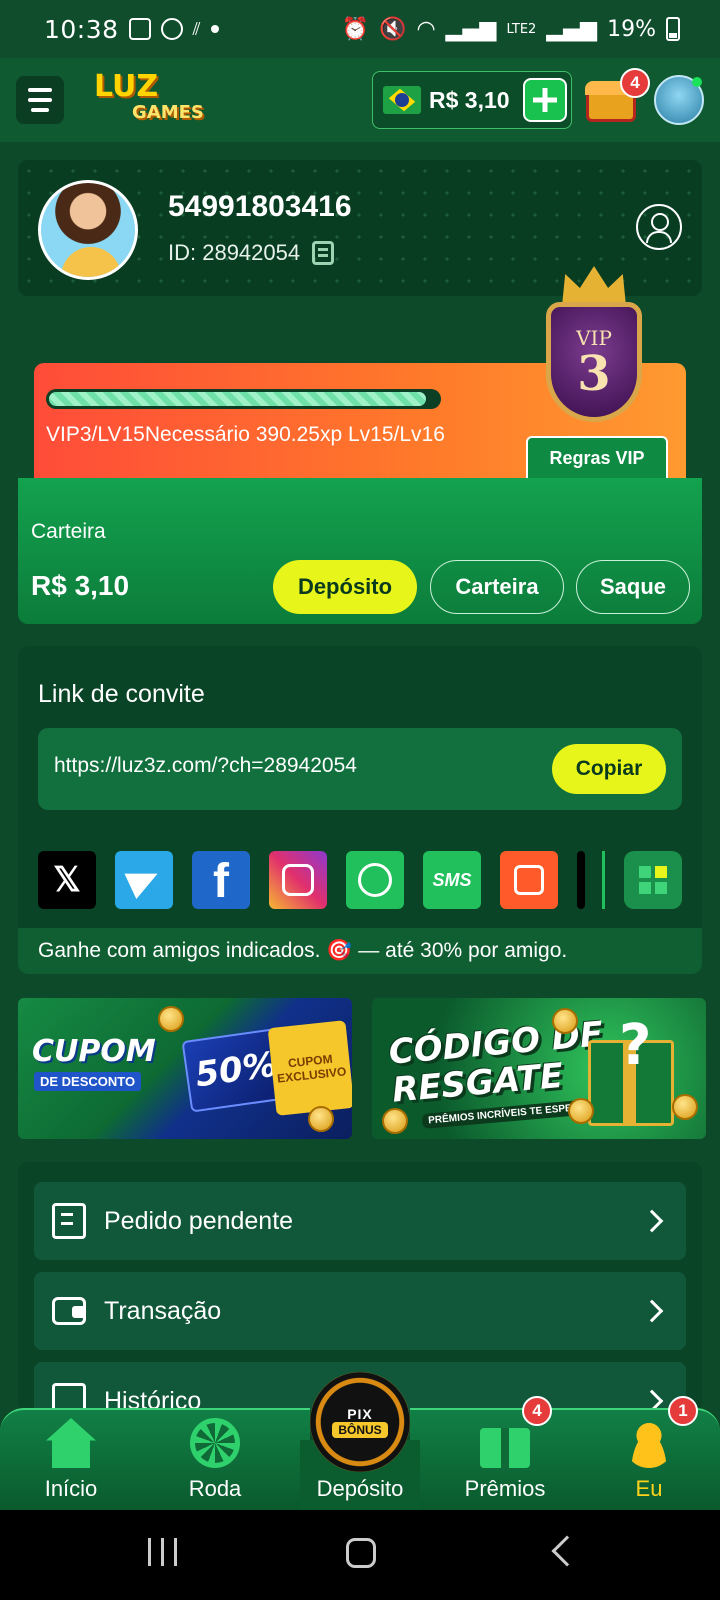 This screenshot has height=1600, width=720. What do you see at coordinates (537, 1411) in the screenshot?
I see `prizes-badge: 4` at bounding box center [537, 1411].